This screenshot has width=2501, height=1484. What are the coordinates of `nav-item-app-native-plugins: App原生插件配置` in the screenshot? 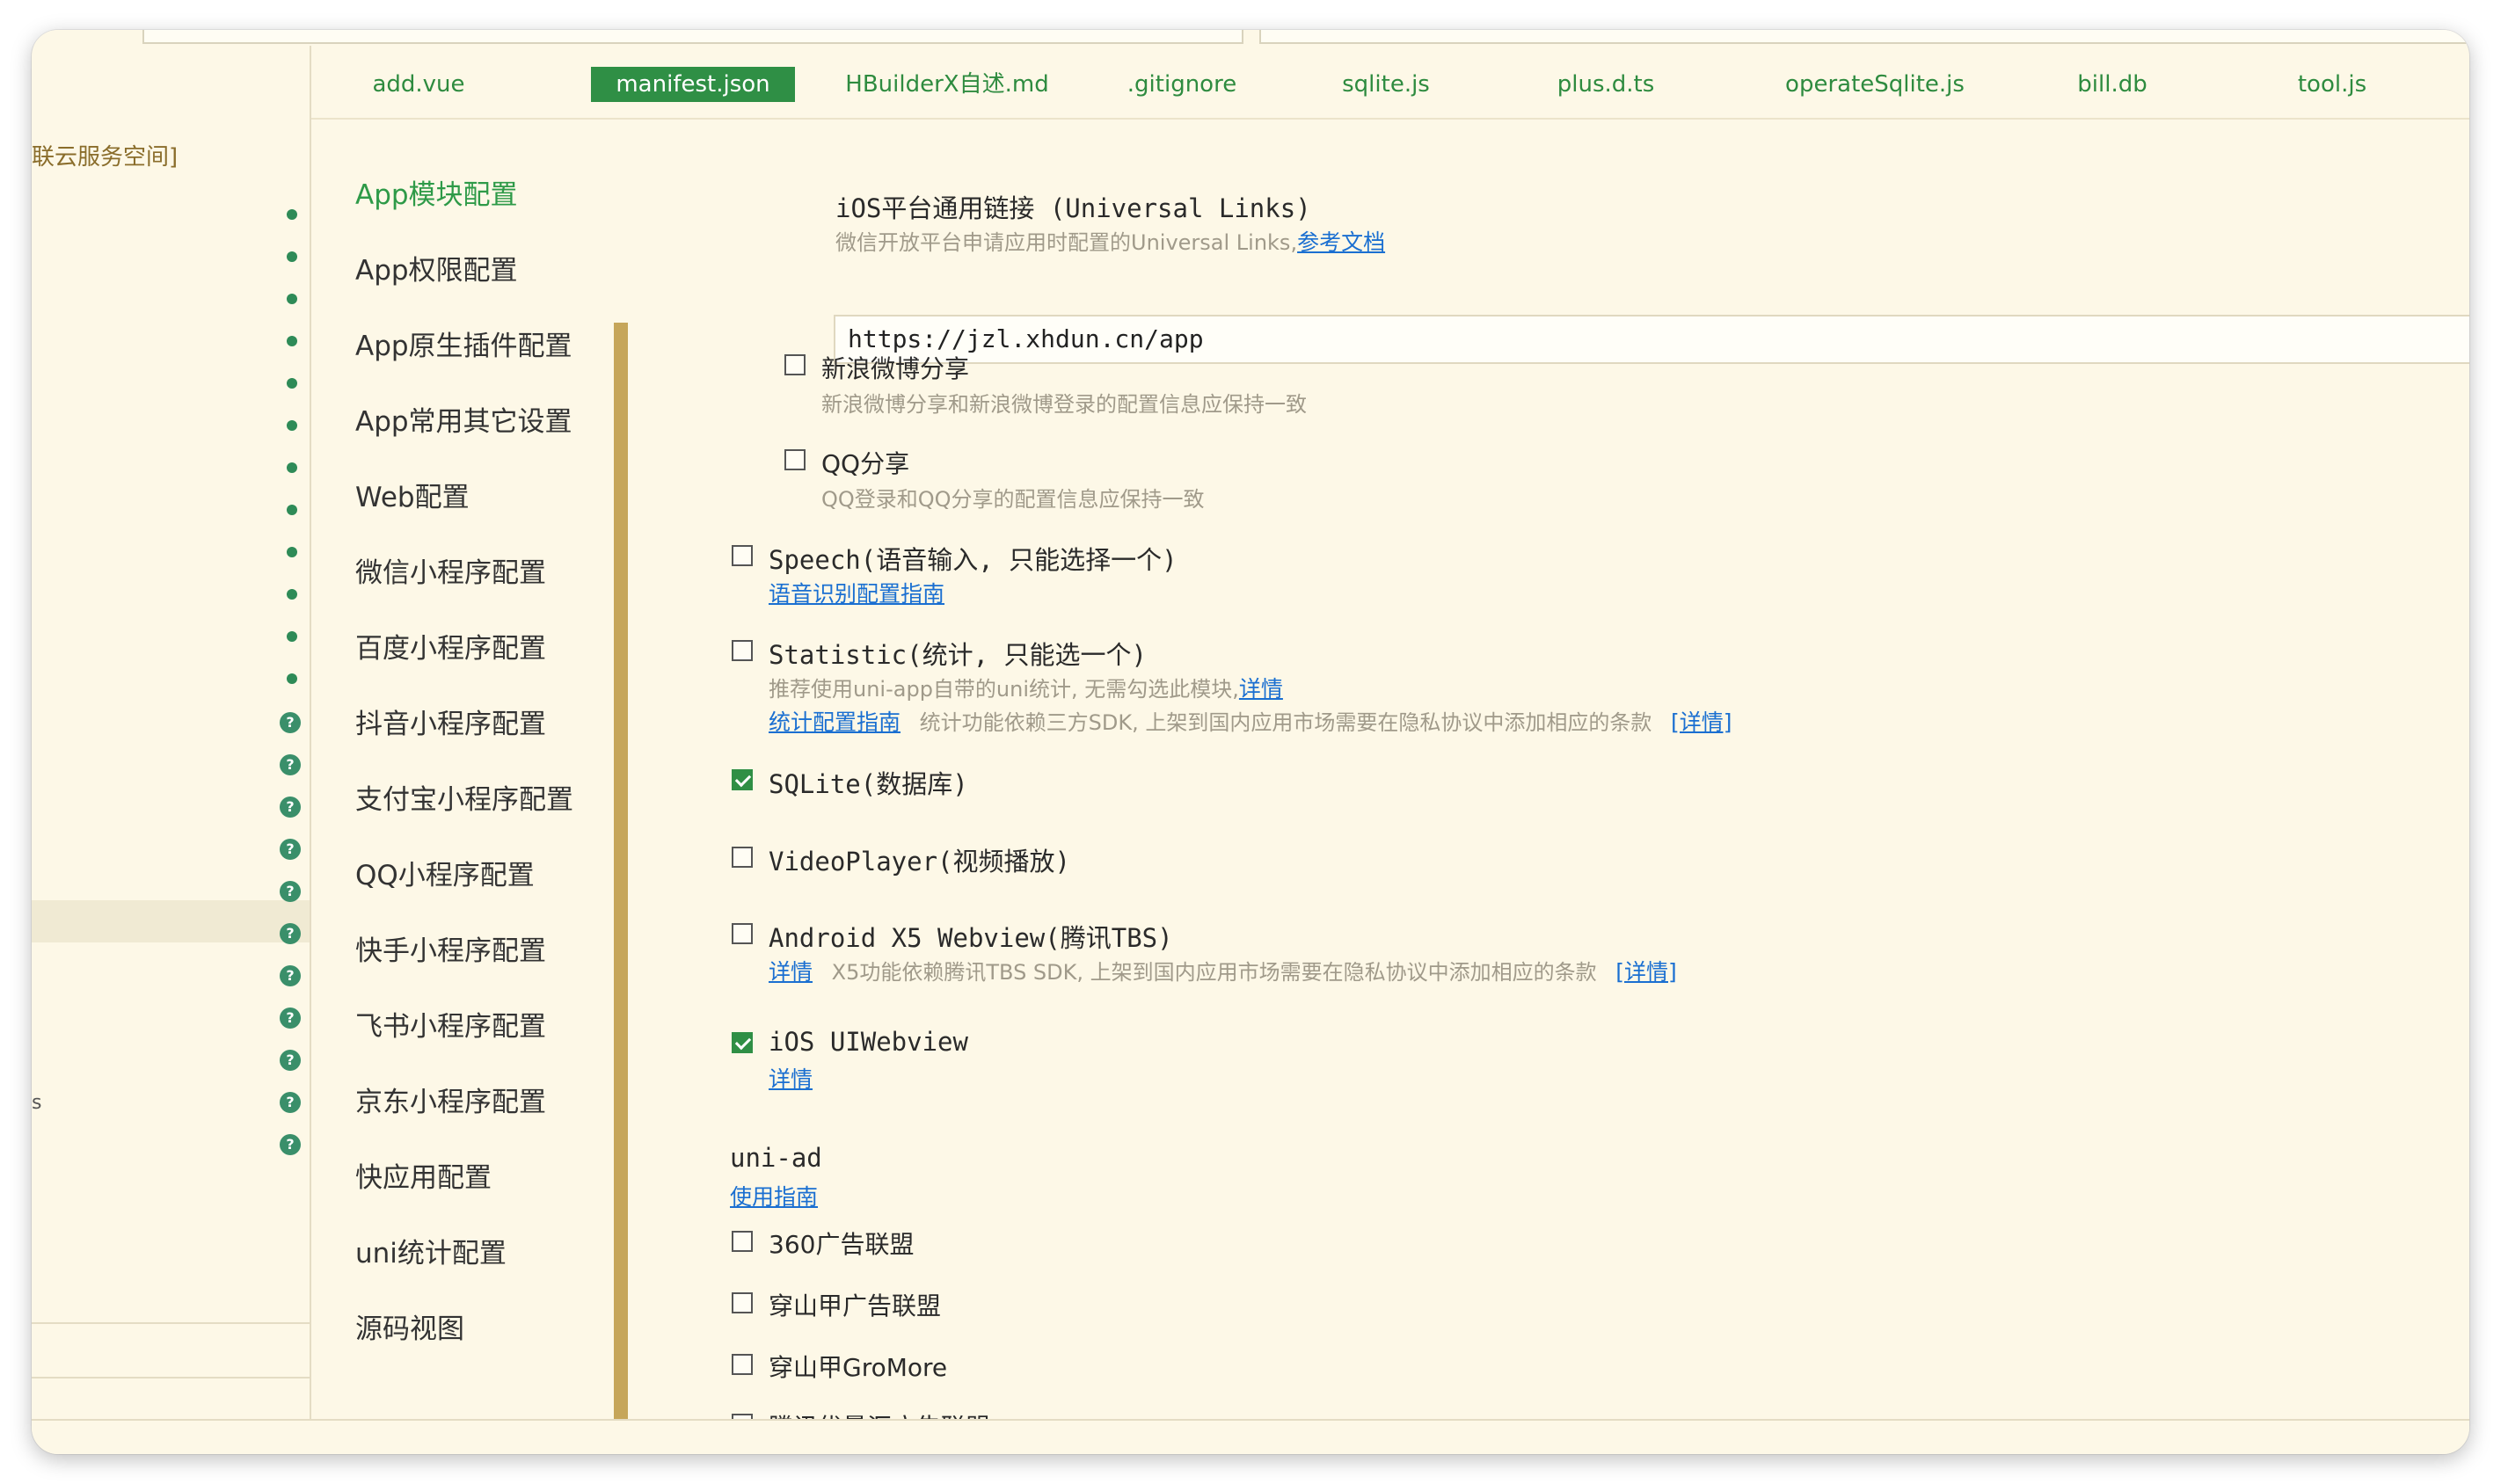 It's located at (463, 344).